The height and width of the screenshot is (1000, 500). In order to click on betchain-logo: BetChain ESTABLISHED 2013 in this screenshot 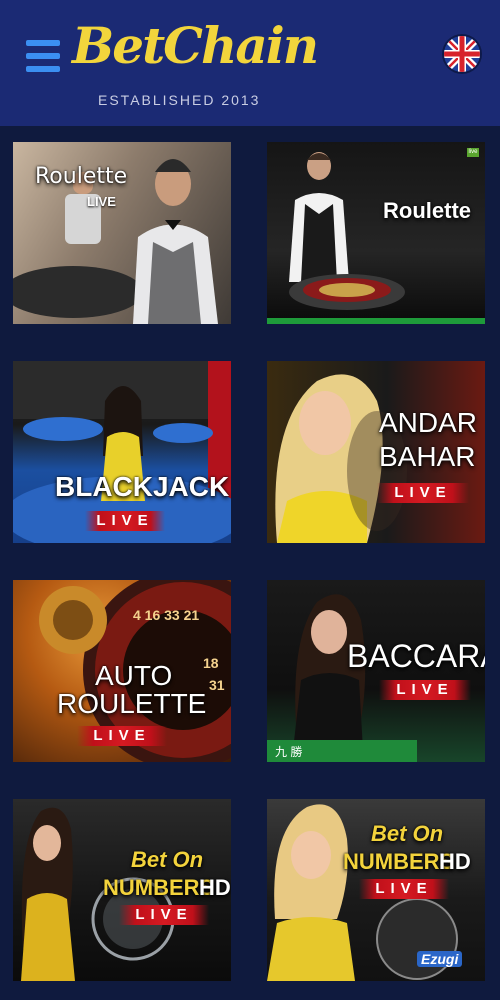, I will do `click(195, 59)`.